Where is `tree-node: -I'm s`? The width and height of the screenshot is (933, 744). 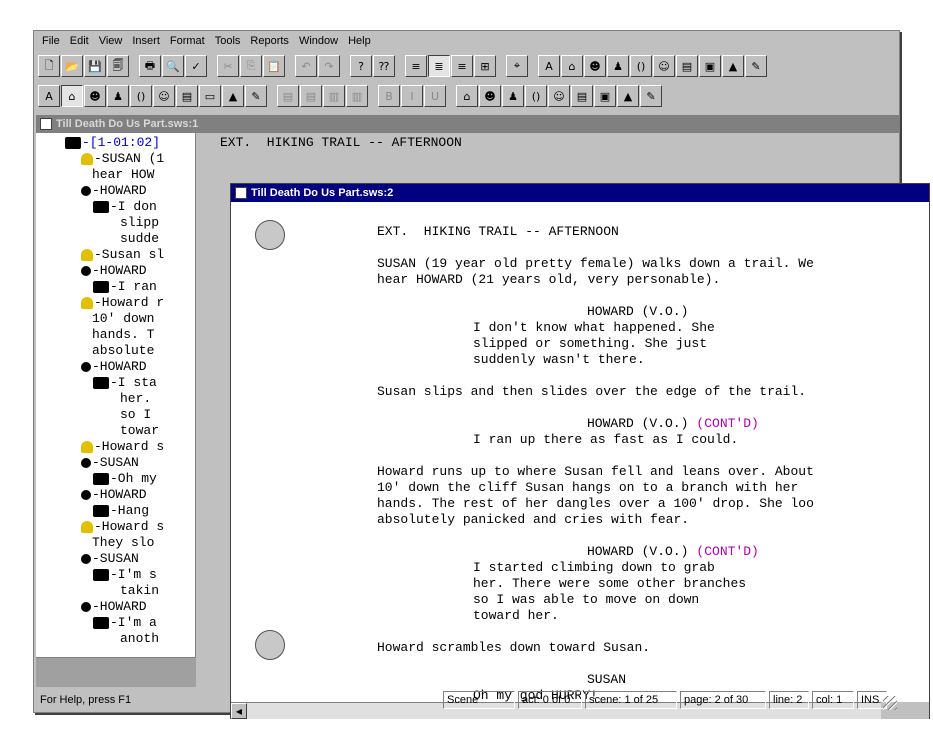
tree-node: -I'm s is located at coordinates (124, 575).